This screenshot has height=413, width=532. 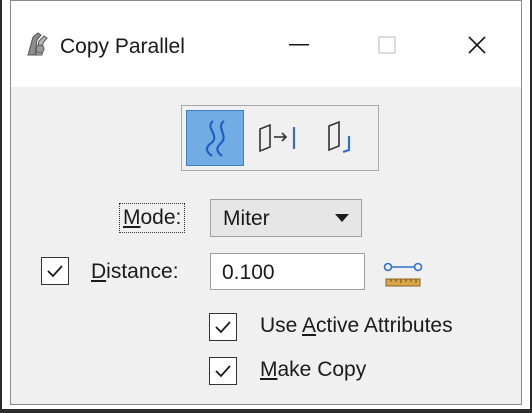 What do you see at coordinates (356, 325) in the screenshot?
I see `use-active-attributes-label: Use Active Attributes` at bounding box center [356, 325].